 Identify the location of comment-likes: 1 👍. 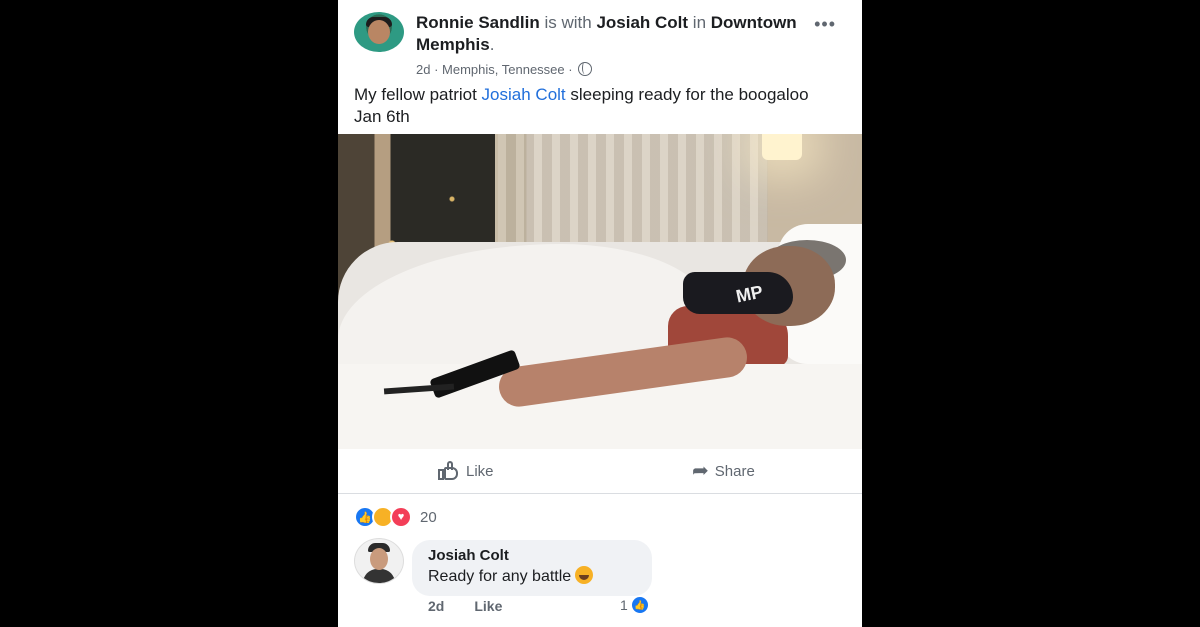
(634, 605).